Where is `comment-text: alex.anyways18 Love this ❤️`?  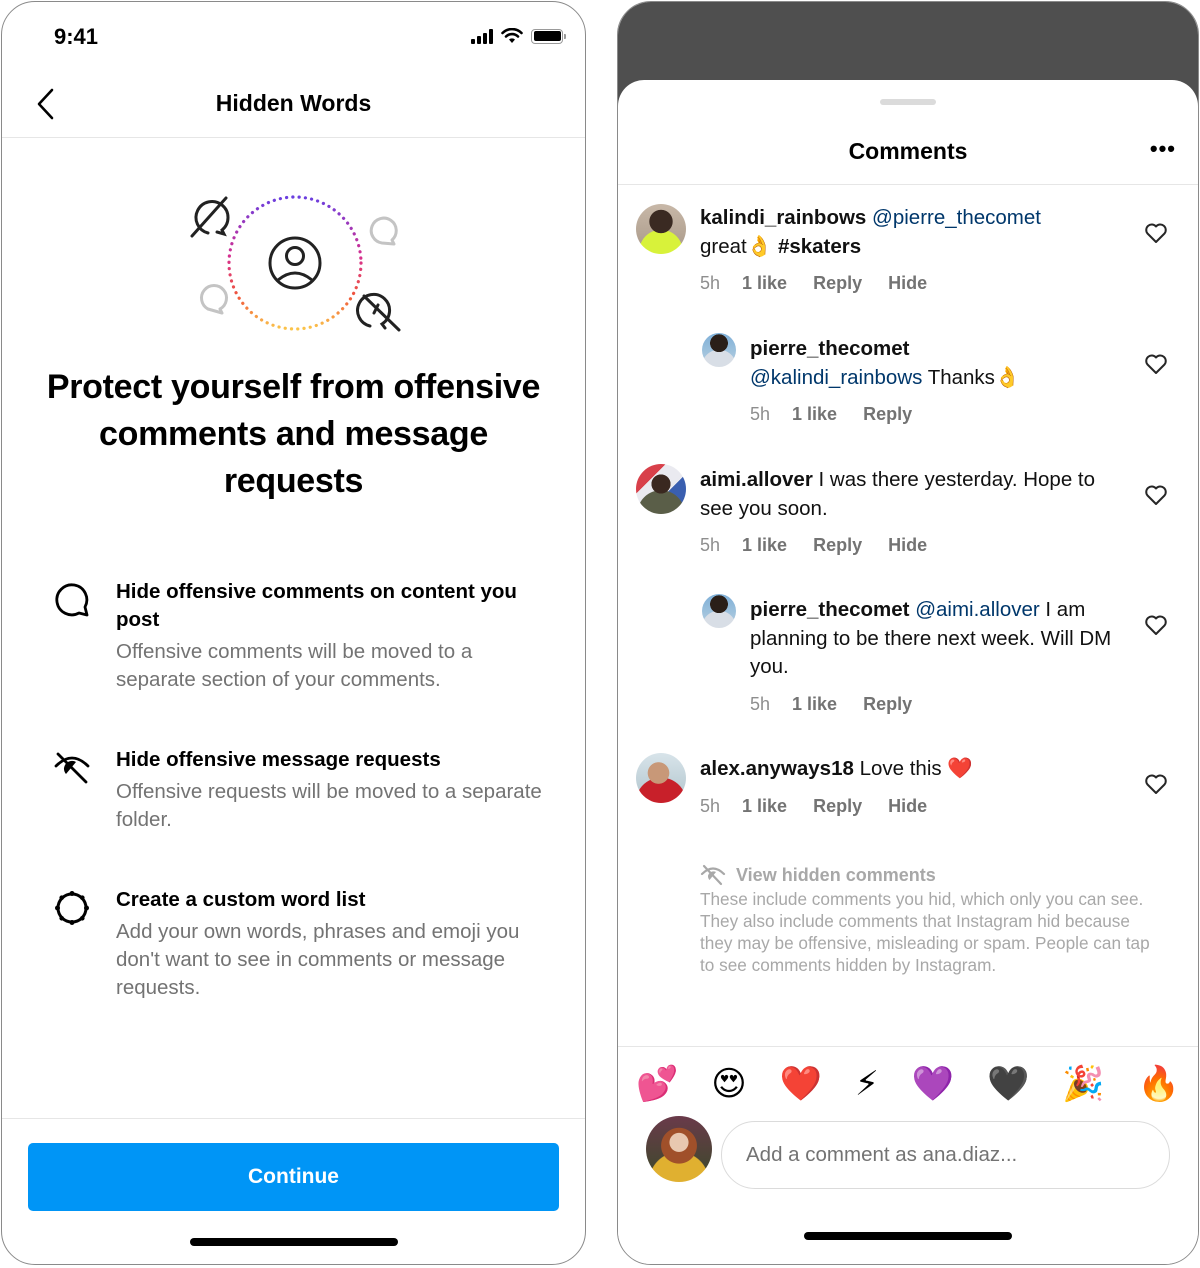 comment-text: alex.anyways18 Love this ❤️ is located at coordinates (914, 769).